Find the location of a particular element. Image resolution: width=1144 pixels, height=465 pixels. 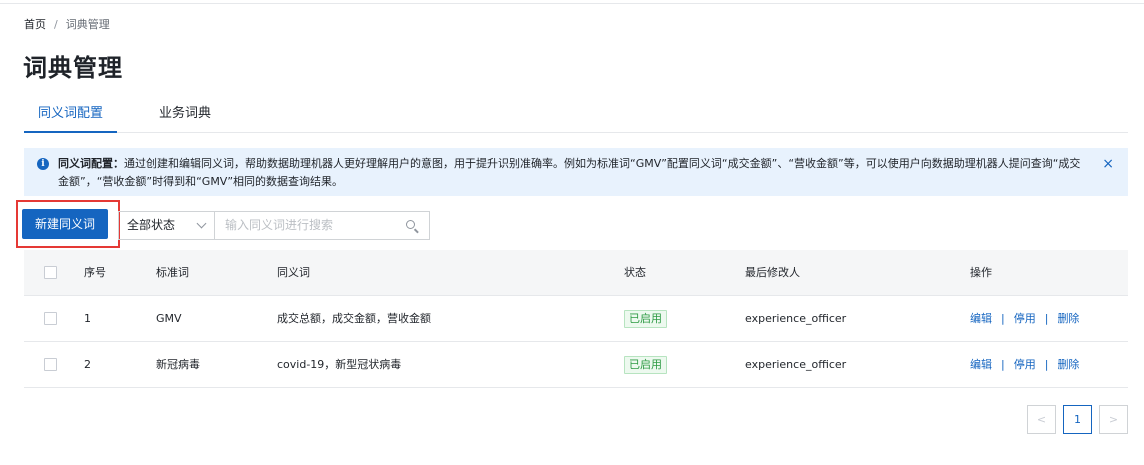

page-title: 词典管理 is located at coordinates (73, 68).